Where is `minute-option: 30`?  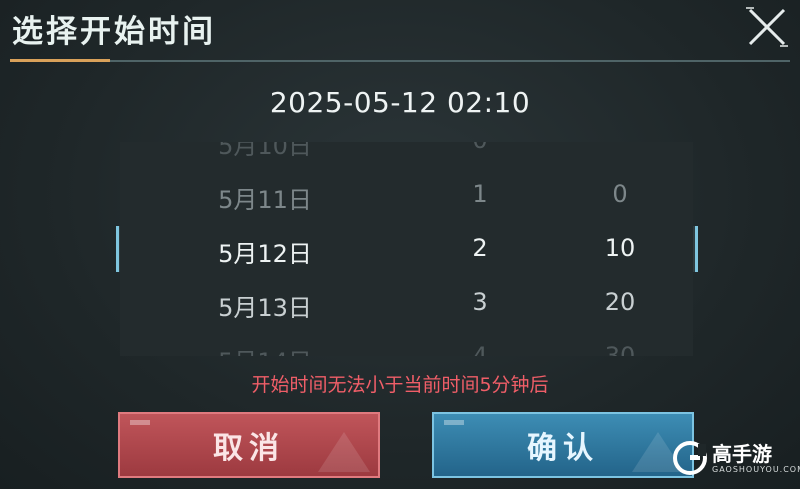
minute-option: 30 is located at coordinates (620, 349).